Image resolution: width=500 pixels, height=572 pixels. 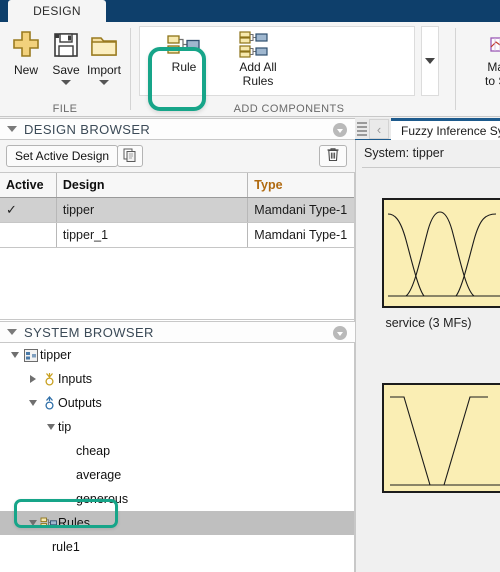 What do you see at coordinates (177, 523) in the screenshot?
I see `tree-item-rules: Rules` at bounding box center [177, 523].